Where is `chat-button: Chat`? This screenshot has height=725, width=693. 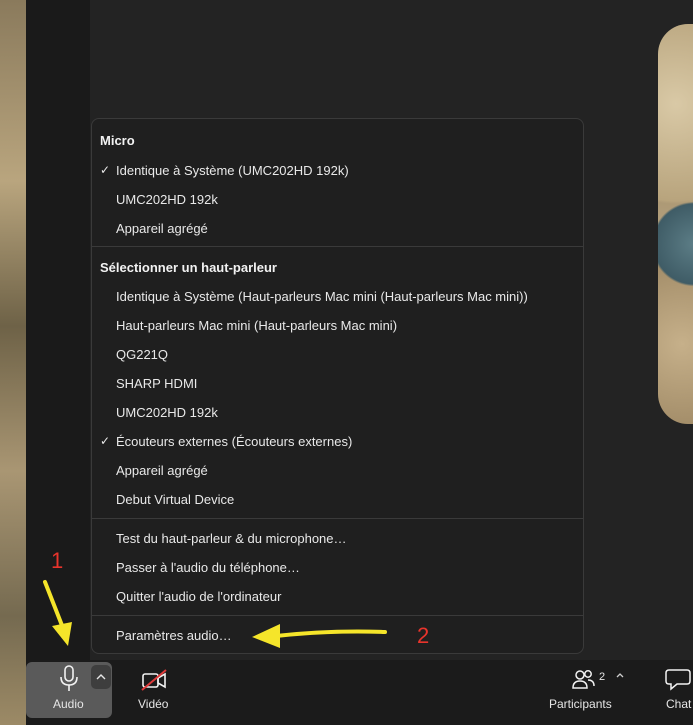 chat-button: Chat is located at coordinates (676, 690).